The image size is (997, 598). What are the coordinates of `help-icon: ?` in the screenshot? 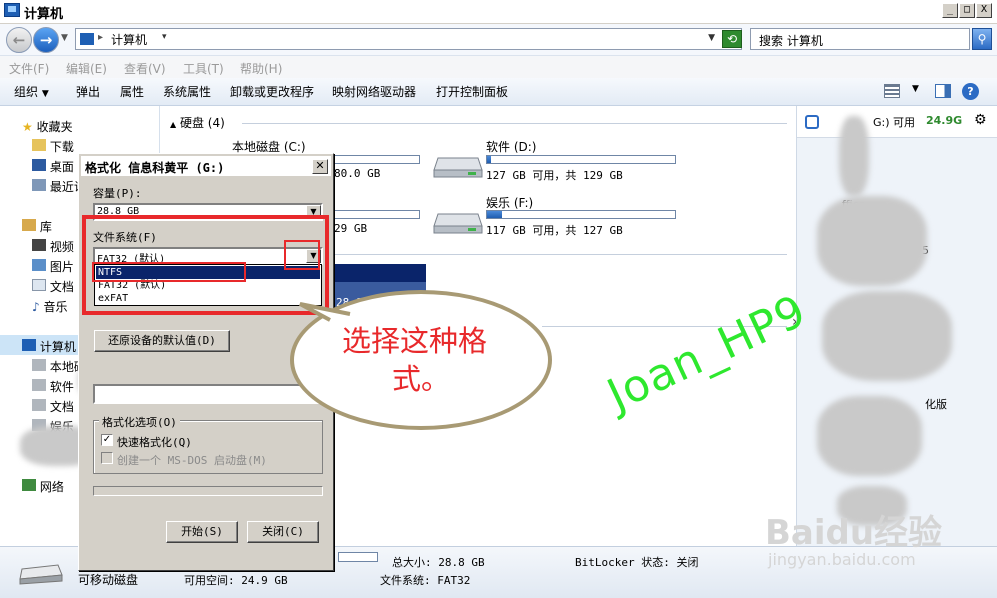 It's located at (970, 91).